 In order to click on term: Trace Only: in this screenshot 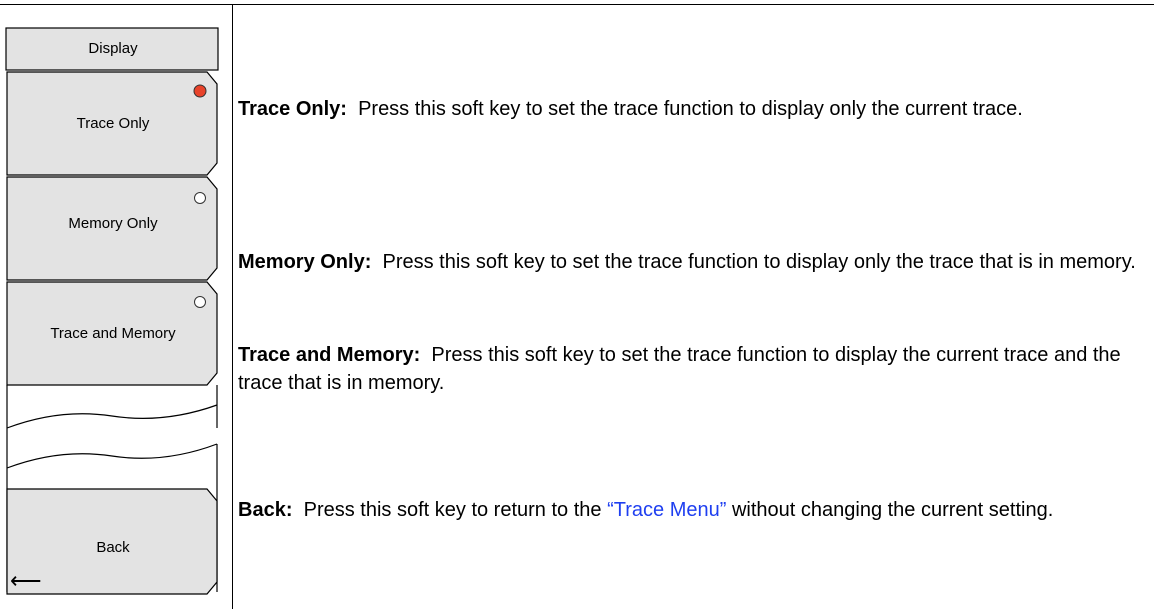, I will do `click(292, 109)`.